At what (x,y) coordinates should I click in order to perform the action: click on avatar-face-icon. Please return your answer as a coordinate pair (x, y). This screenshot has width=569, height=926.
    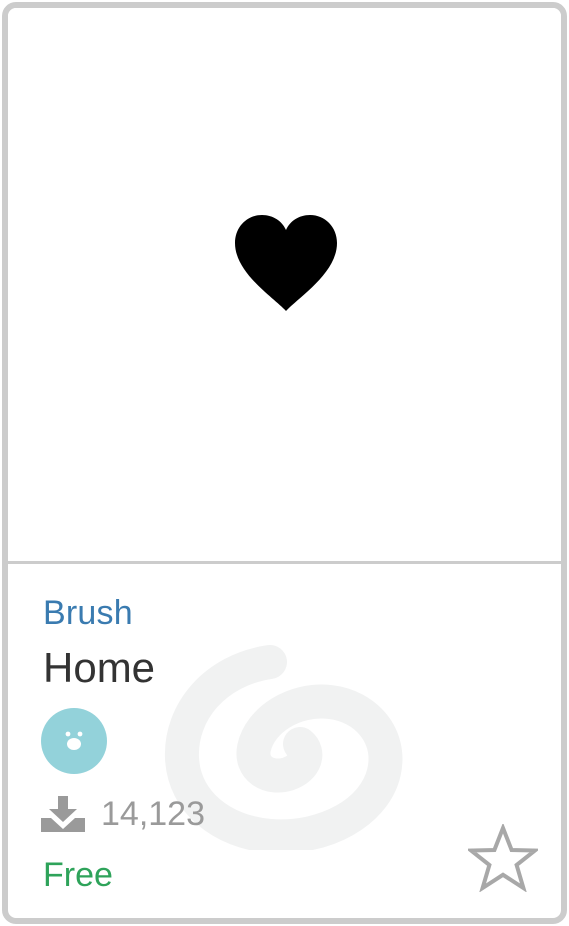
    Looking at the image, I should click on (74, 740).